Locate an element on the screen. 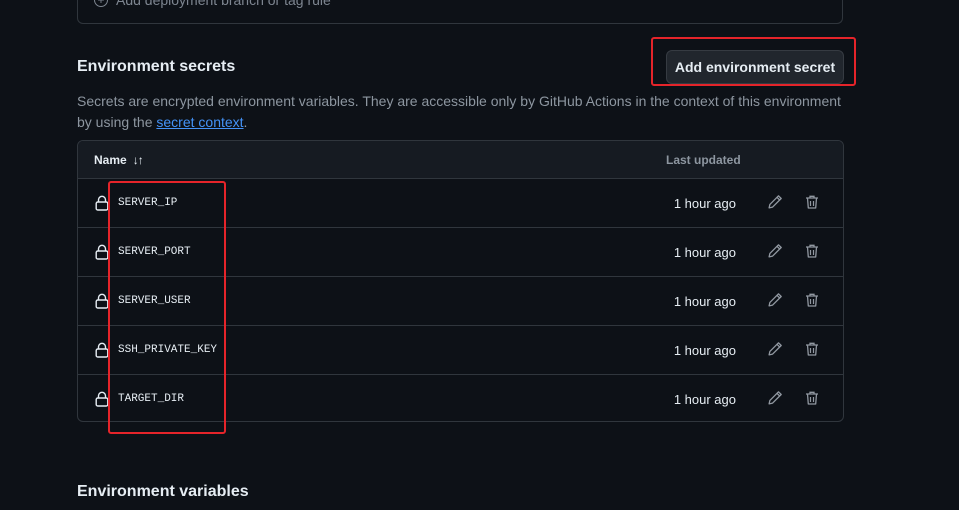 The width and height of the screenshot is (959, 510). table-row: SERVER_USER 1 hour ago is located at coordinates (460, 301).